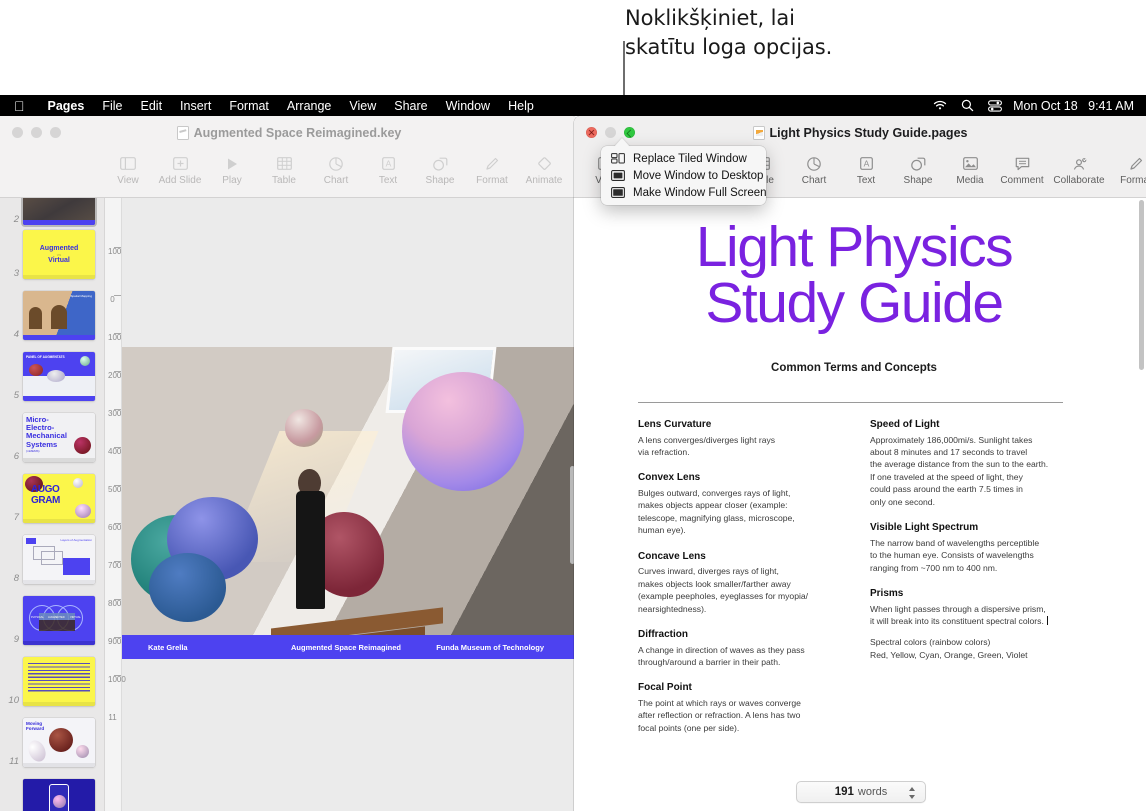 The image size is (1146, 811). What do you see at coordinates (33, 451) in the screenshot?
I see `slide6-sub: (mMEMS)` at bounding box center [33, 451].